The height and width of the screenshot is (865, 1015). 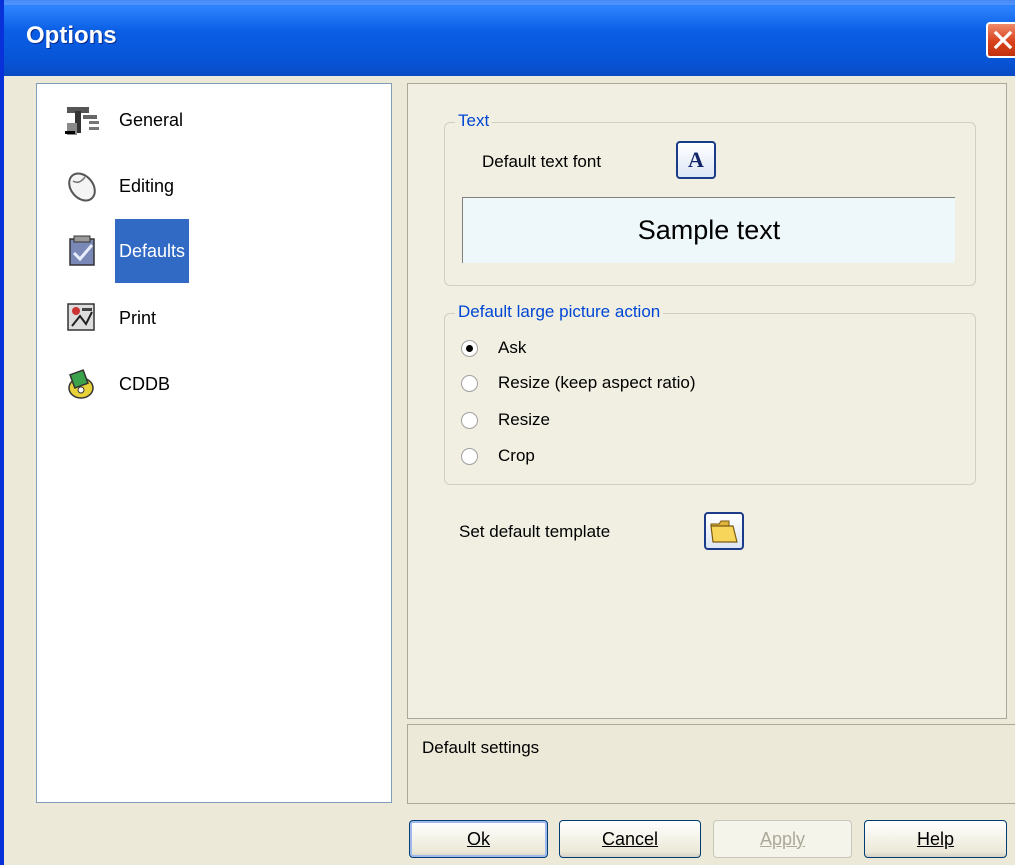 I want to click on cancel-button: Cancel, so click(x=630, y=839).